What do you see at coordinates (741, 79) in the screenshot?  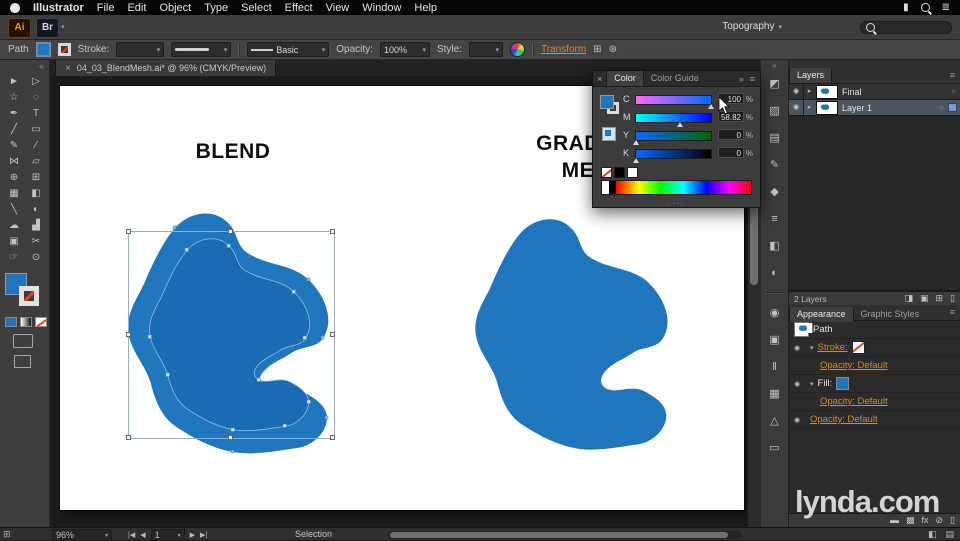 I see `collapse-panel-icon: »` at bounding box center [741, 79].